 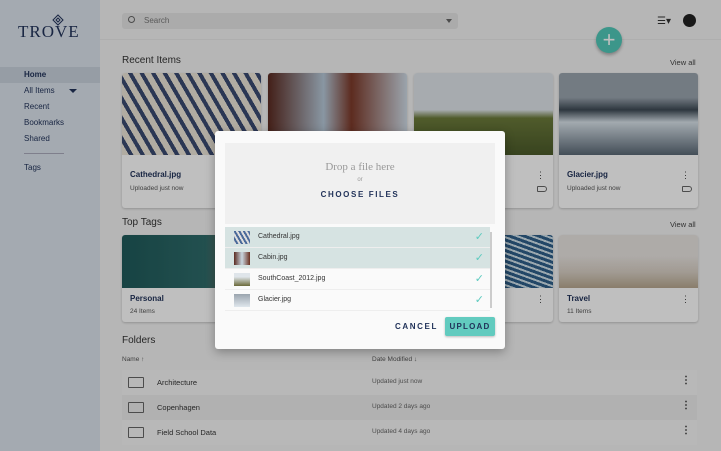 I want to click on drop-text: Drop a file here, so click(x=360, y=167).